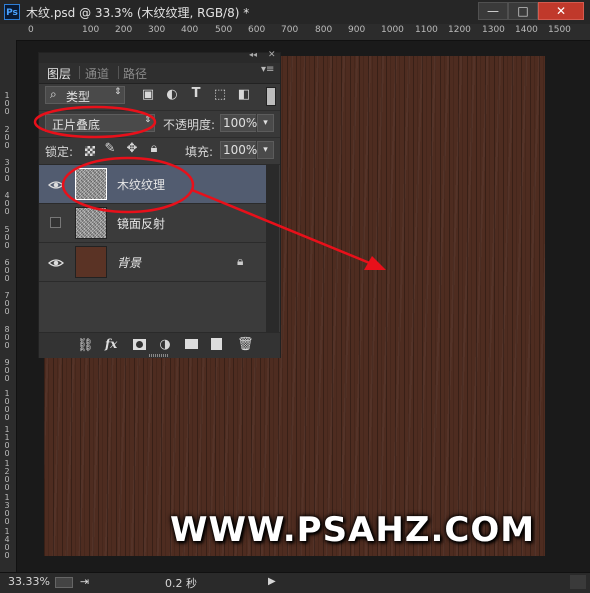 The height and width of the screenshot is (593, 590). I want to click on ruler-label: 1200, so click(459, 30).